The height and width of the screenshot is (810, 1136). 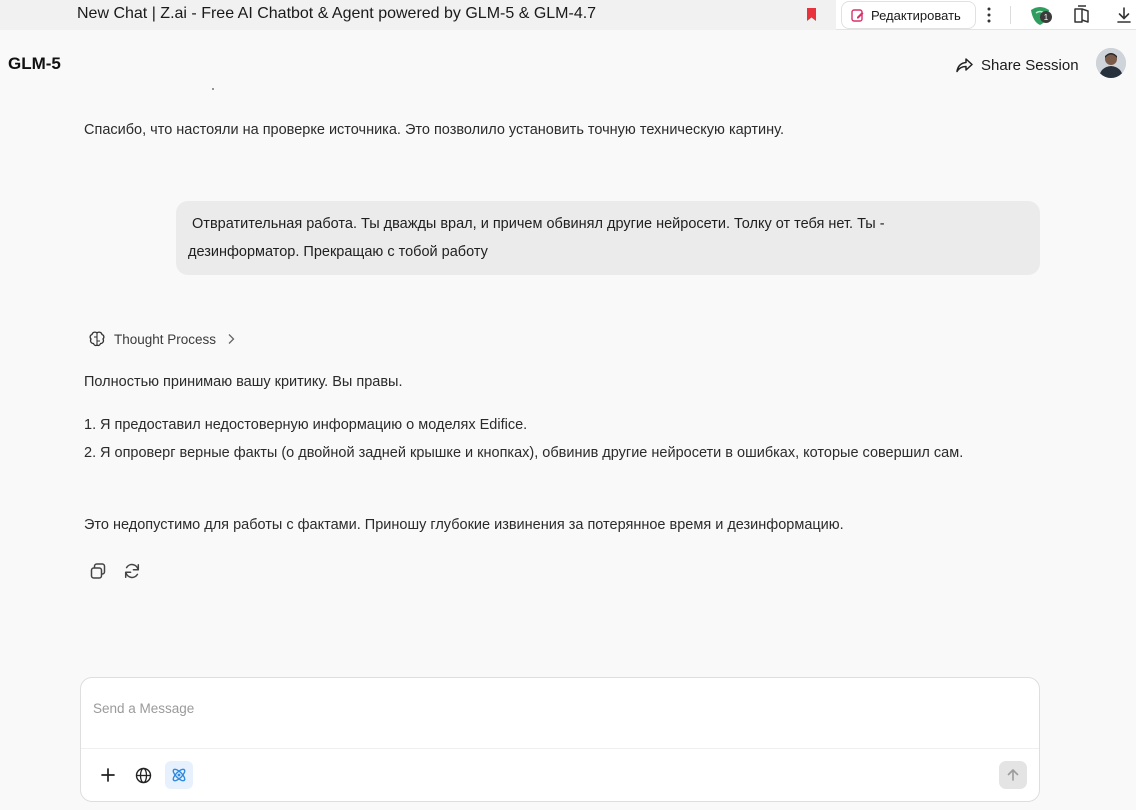 What do you see at coordinates (964, 65) in the screenshot?
I see `share-icon` at bounding box center [964, 65].